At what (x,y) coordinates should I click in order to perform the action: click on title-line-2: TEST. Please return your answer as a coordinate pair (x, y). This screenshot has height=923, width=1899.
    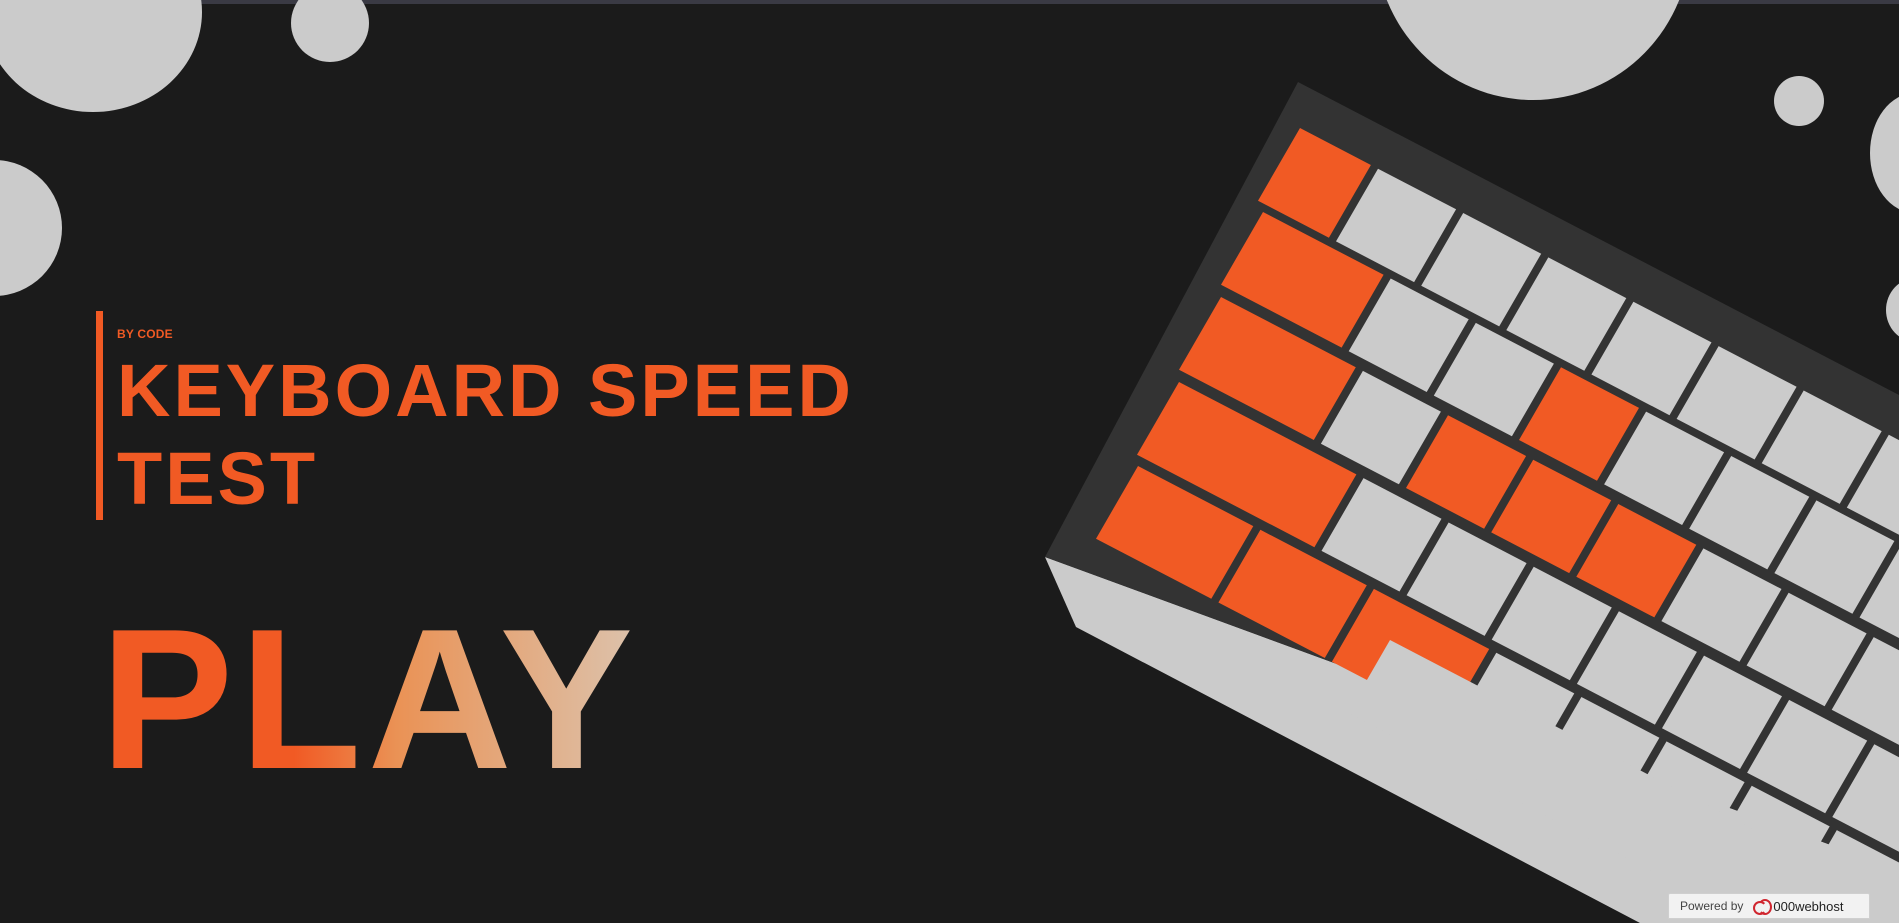
    Looking at the image, I should click on (218, 478).